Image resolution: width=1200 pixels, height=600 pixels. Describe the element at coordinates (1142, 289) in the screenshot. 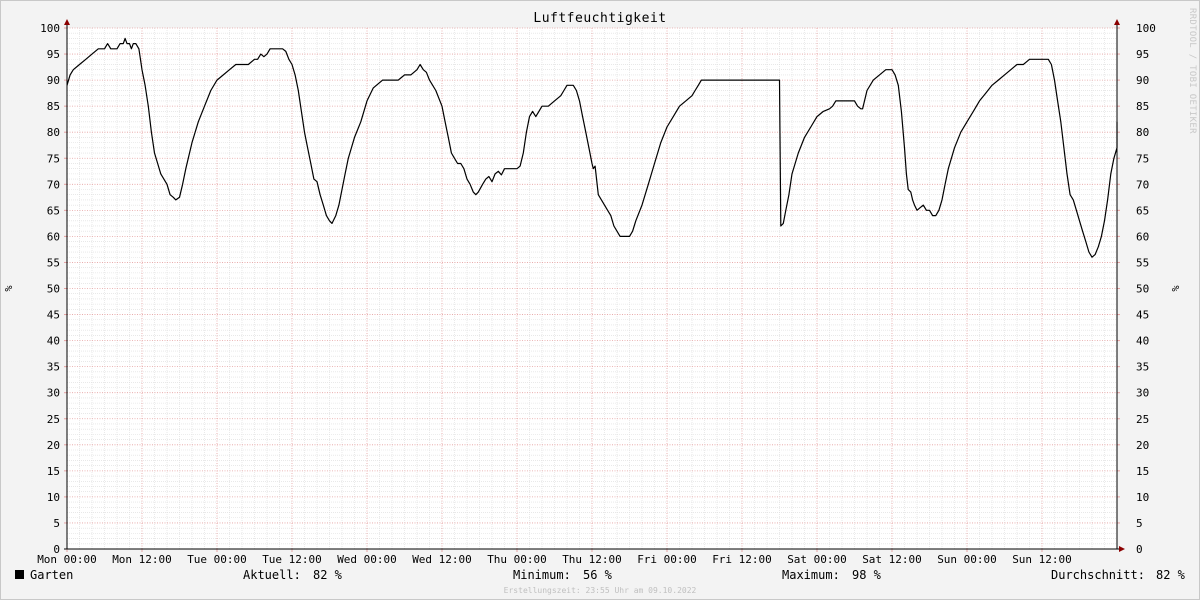

I see `y-tick-label-right: 50` at that location.